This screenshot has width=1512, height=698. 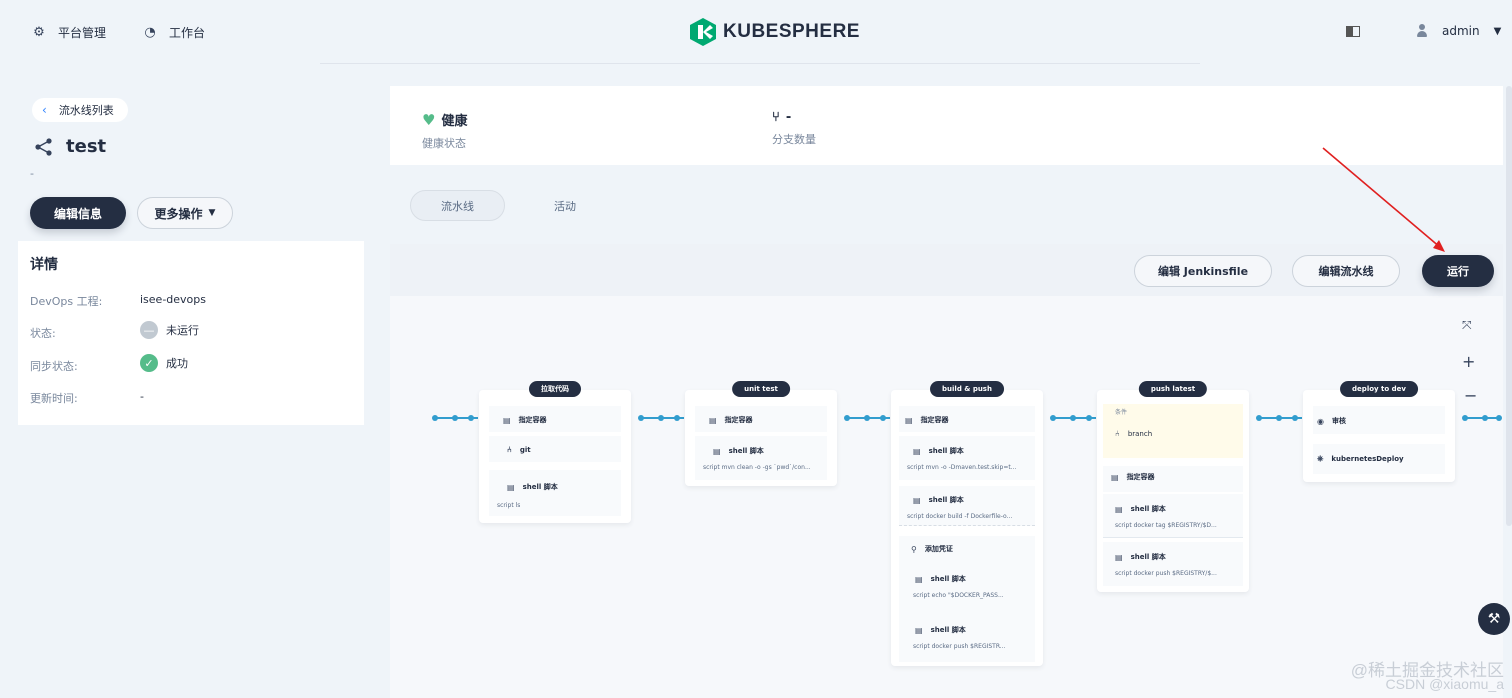 I want to click on zoom-in-icon: +, so click(x=1468, y=361).